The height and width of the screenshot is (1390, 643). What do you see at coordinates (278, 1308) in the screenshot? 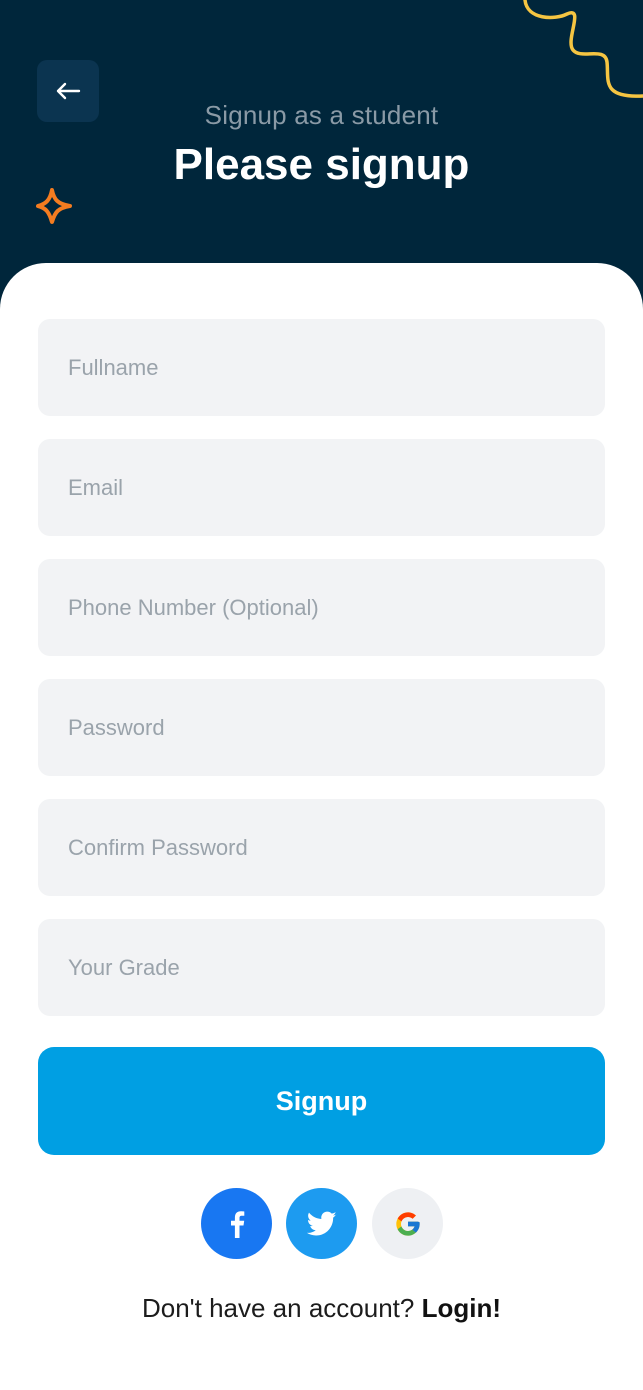
I see `login-prompt-text: Don't have an account?` at bounding box center [278, 1308].